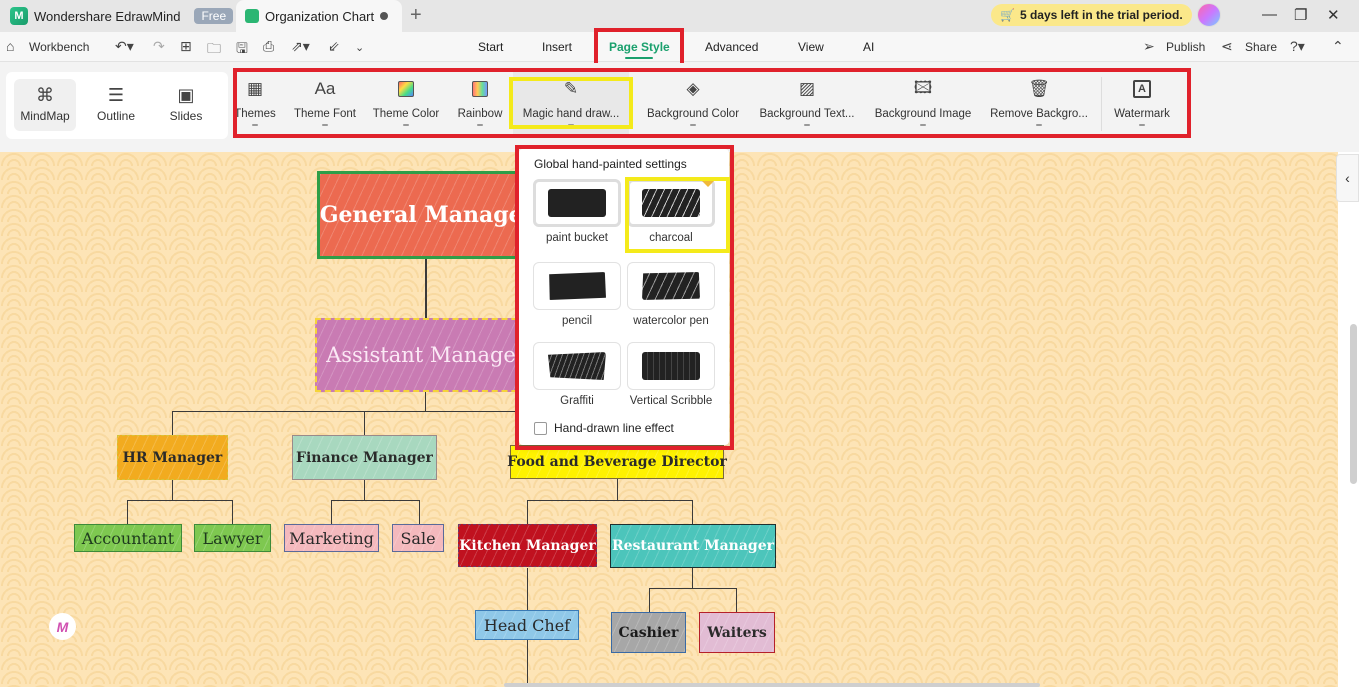 This screenshot has height=687, width=1359. I want to click on import-icon: ⇙, so click(334, 46).